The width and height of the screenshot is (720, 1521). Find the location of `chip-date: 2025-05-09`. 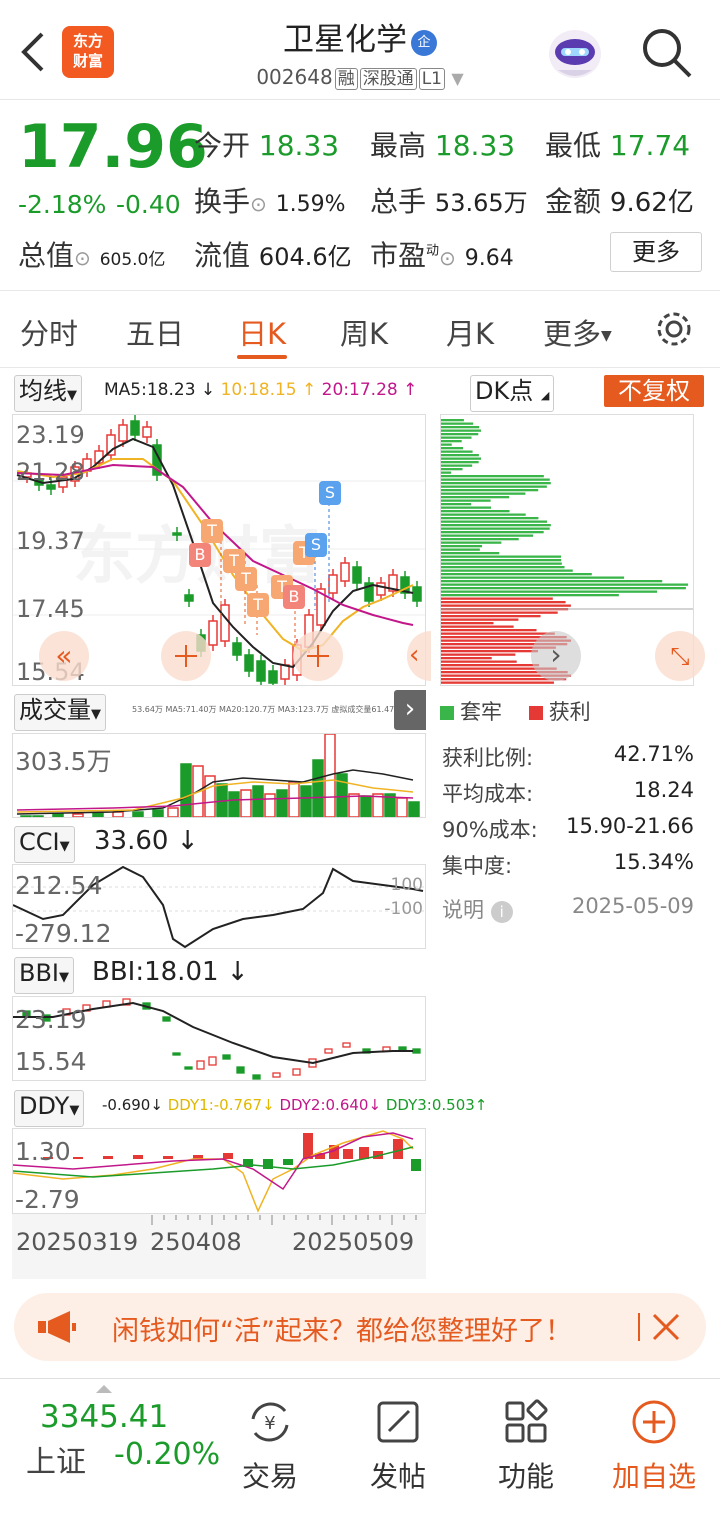

chip-date: 2025-05-09 is located at coordinates (632, 906).